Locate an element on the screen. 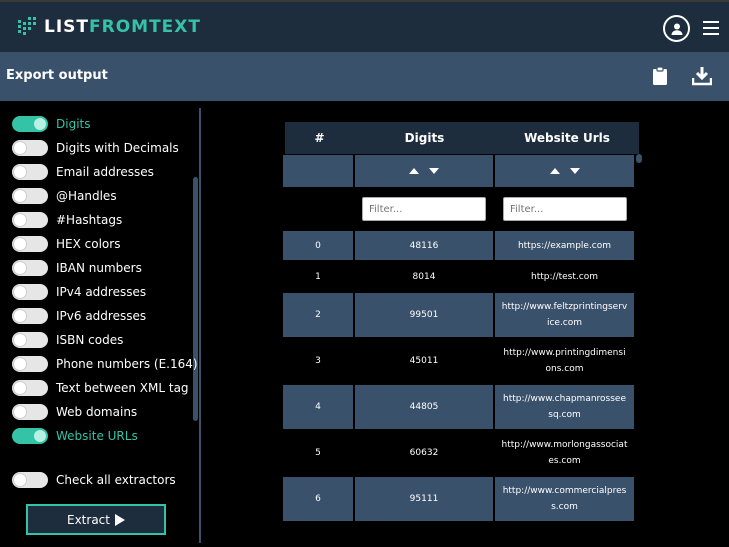 The width and height of the screenshot is (729, 547). urls-filter-input is located at coordinates (565, 209).